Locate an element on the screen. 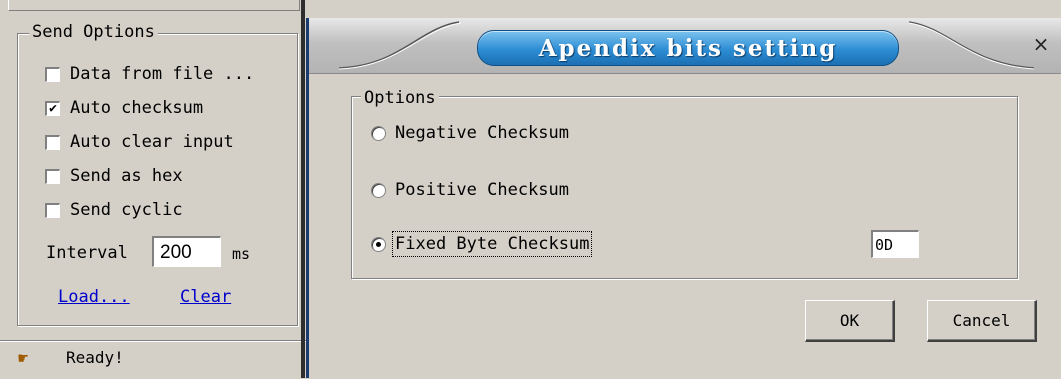  status-text: Ready! is located at coordinates (95, 357).